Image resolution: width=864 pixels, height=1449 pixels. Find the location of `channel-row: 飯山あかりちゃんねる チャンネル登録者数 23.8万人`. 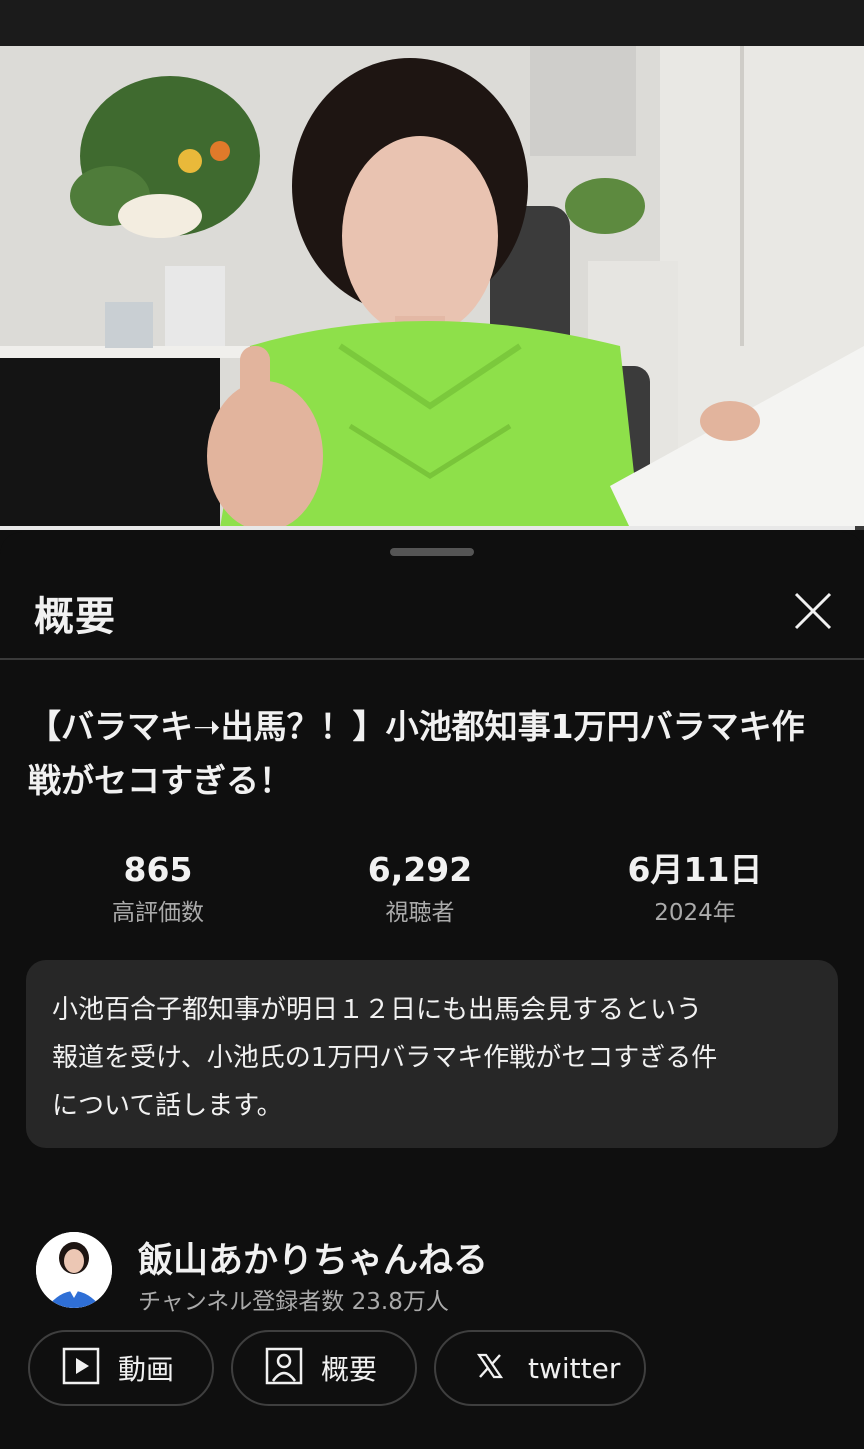

channel-row: 飯山あかりちゃんねる チャンネル登録者数 23.8万人 is located at coordinates (436, 1273).